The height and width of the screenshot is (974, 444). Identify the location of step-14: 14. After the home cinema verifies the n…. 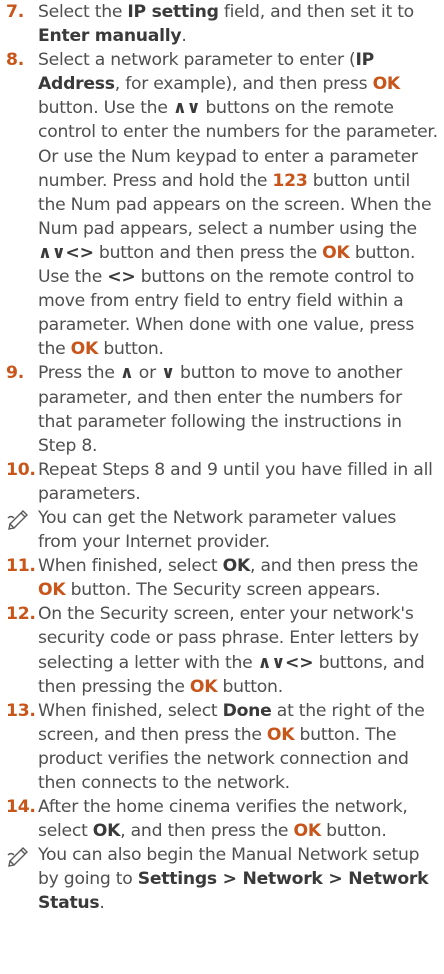
(222, 819).